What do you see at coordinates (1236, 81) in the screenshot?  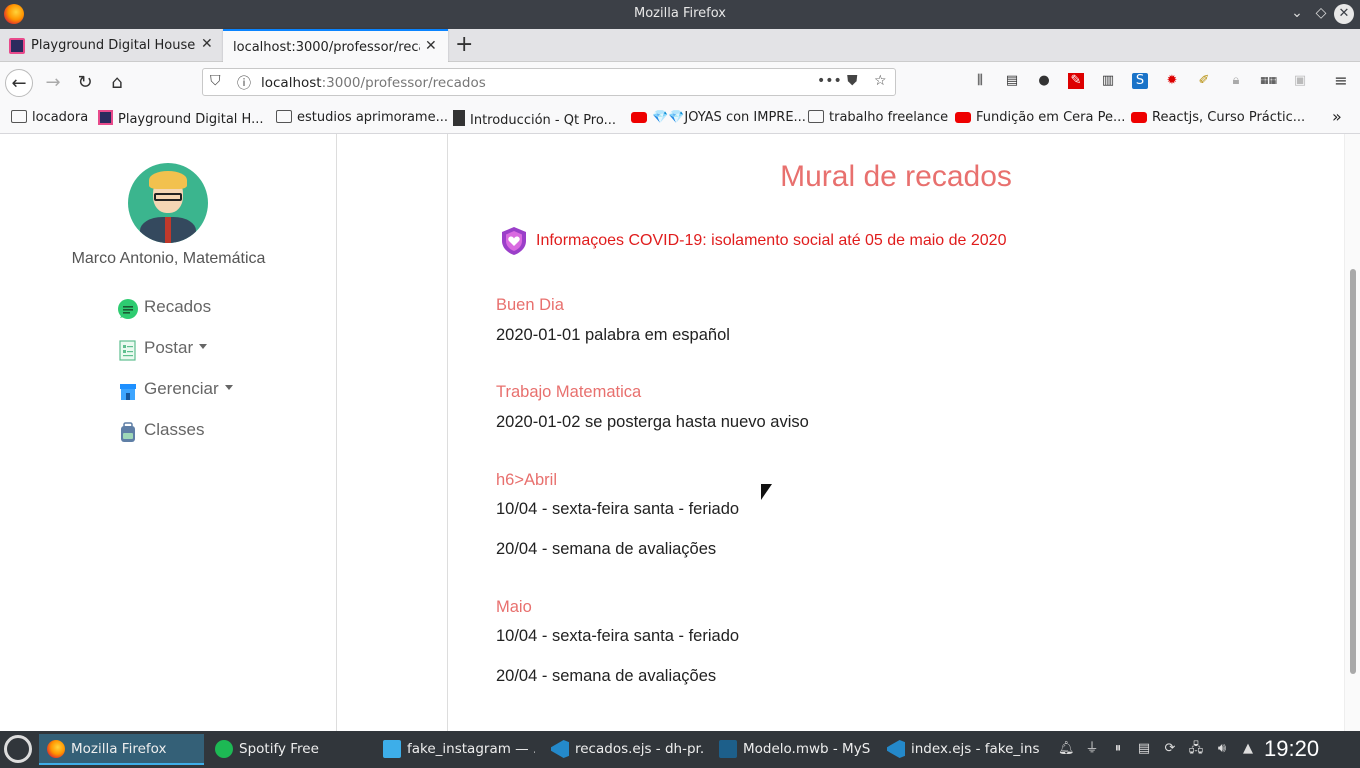 I see `lock-icon: 🔒︎` at bounding box center [1236, 81].